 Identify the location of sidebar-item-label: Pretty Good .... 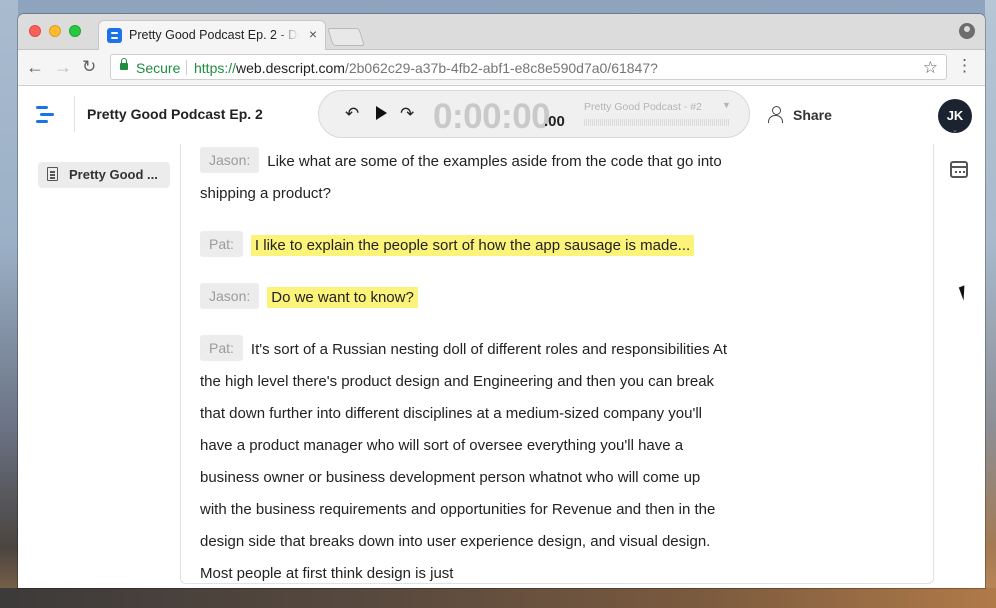
(113, 174).